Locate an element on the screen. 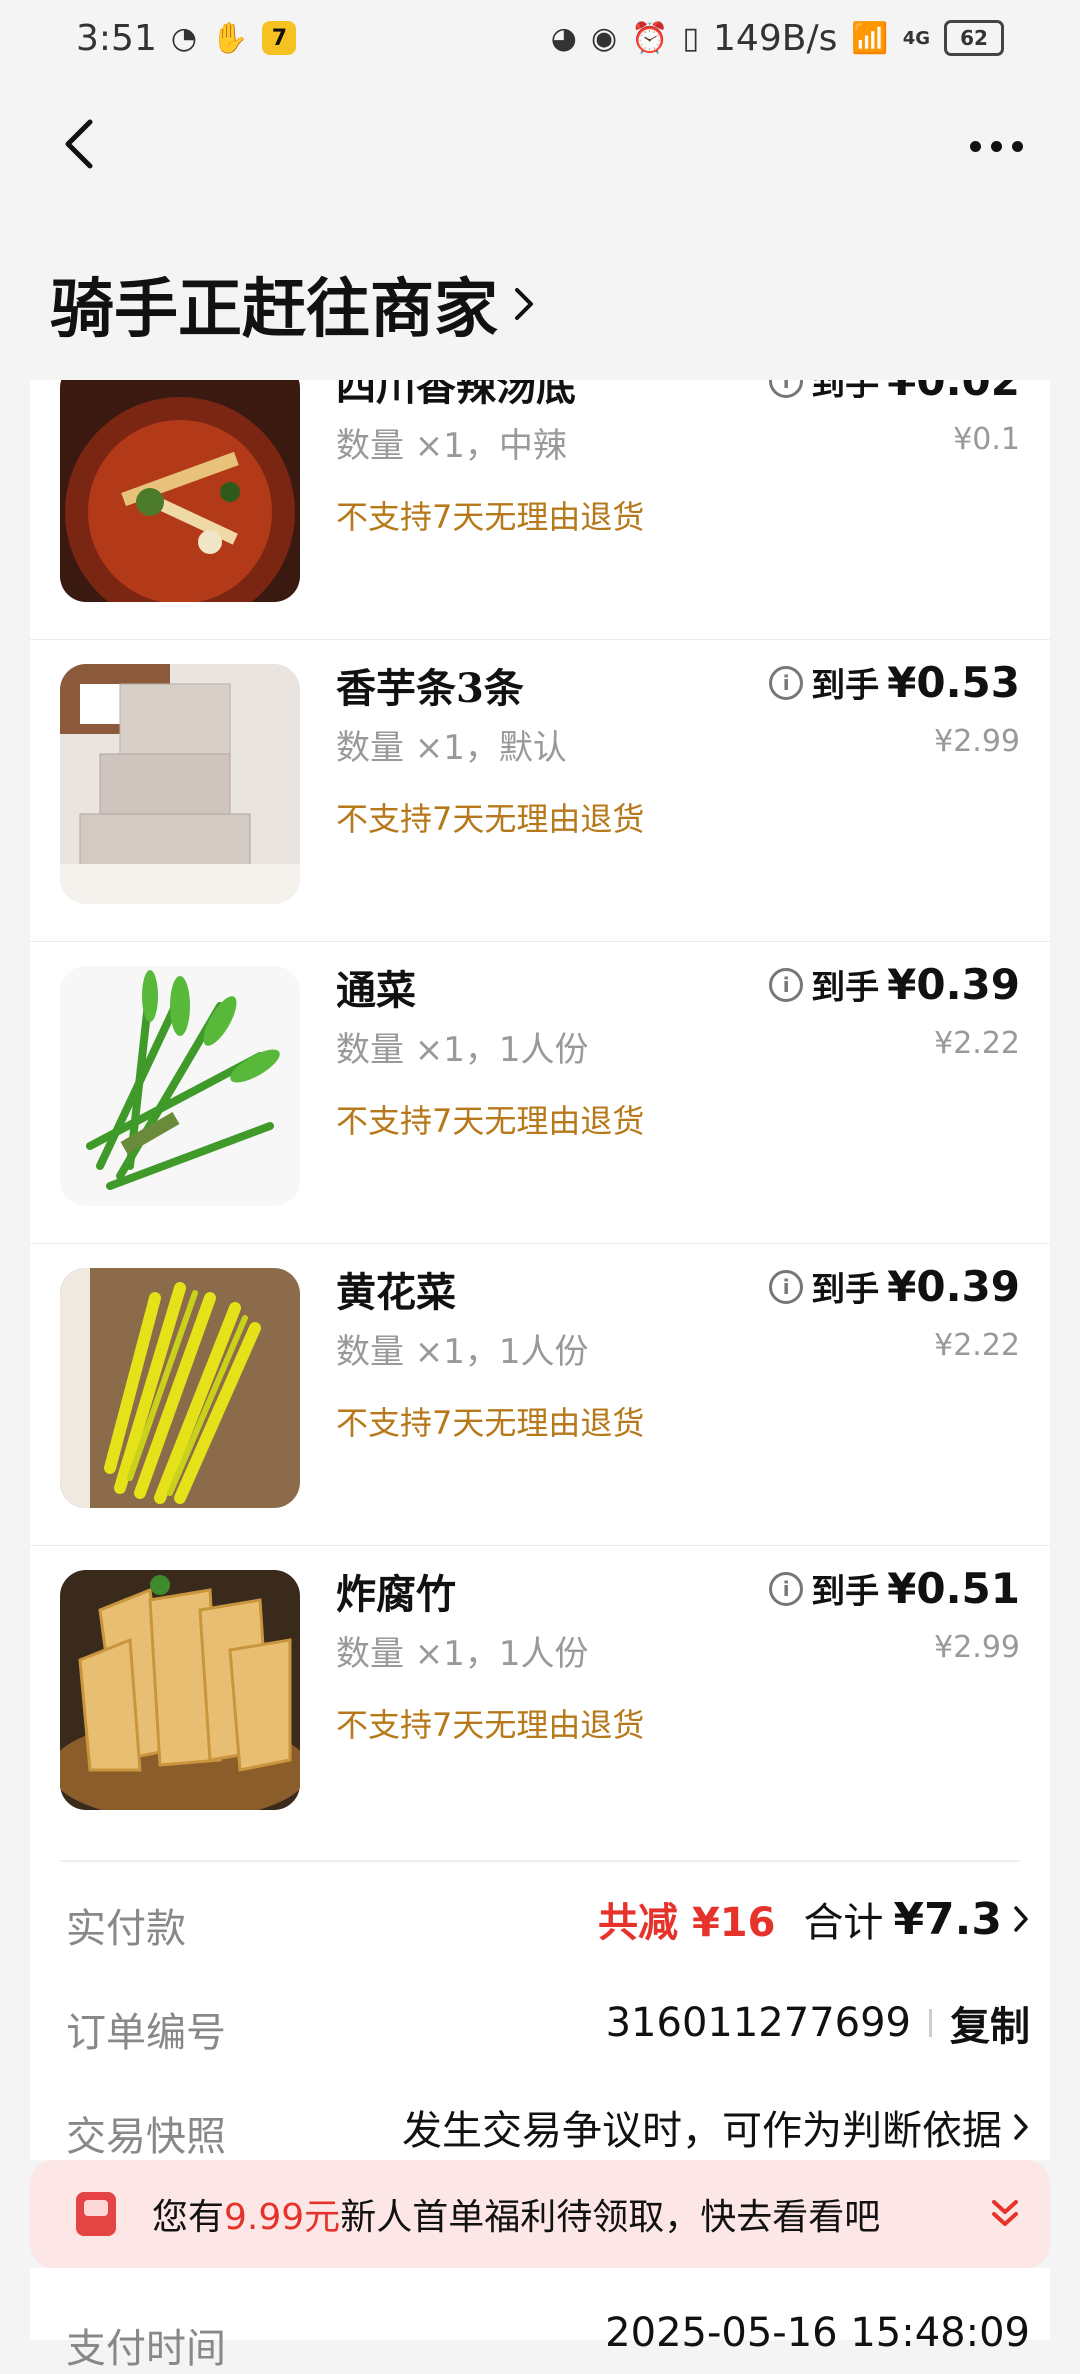 The image size is (1080, 2374). more-icon is located at coordinates (975, 146).